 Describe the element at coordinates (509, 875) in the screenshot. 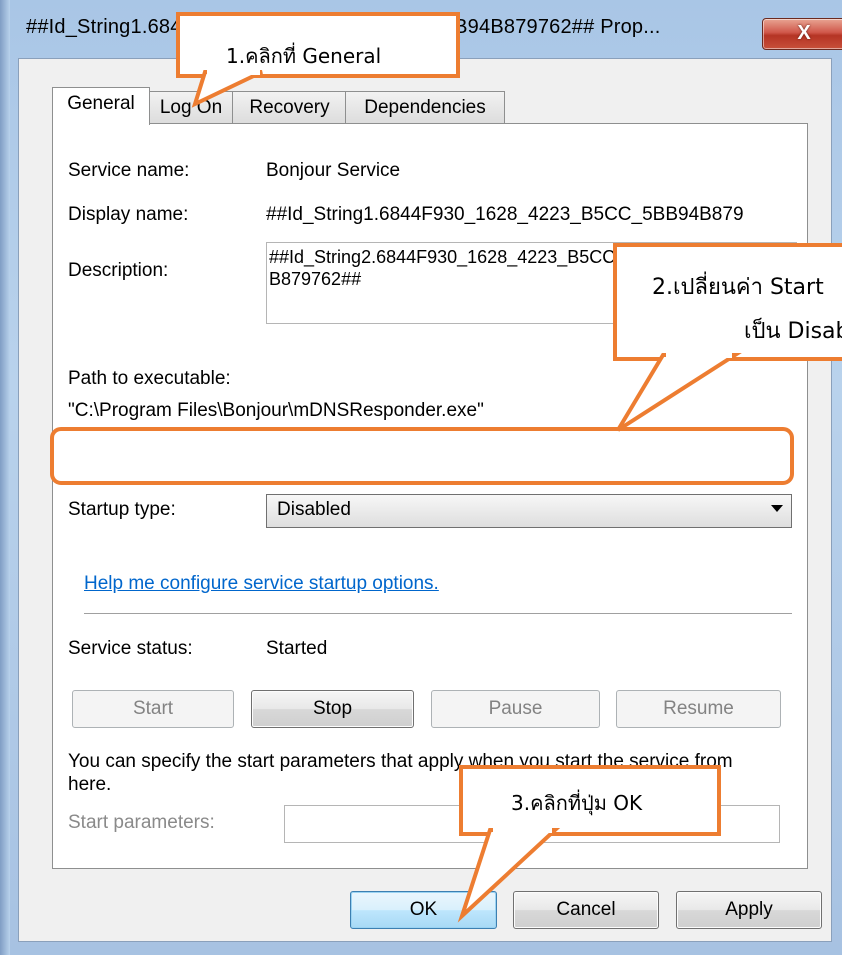

I see `callout-step3-pointer` at that location.